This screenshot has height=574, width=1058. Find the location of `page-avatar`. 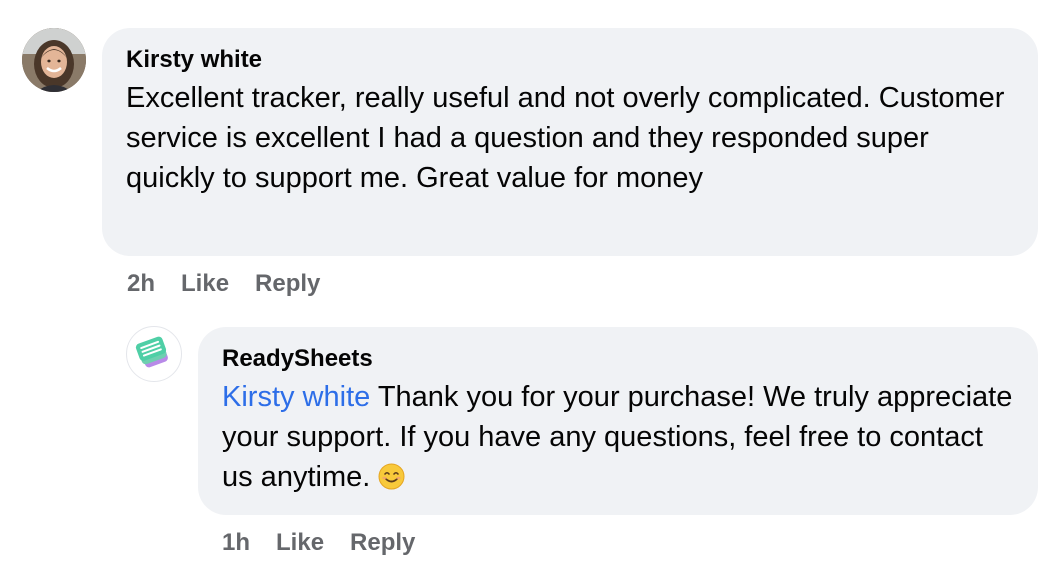

page-avatar is located at coordinates (154, 354).